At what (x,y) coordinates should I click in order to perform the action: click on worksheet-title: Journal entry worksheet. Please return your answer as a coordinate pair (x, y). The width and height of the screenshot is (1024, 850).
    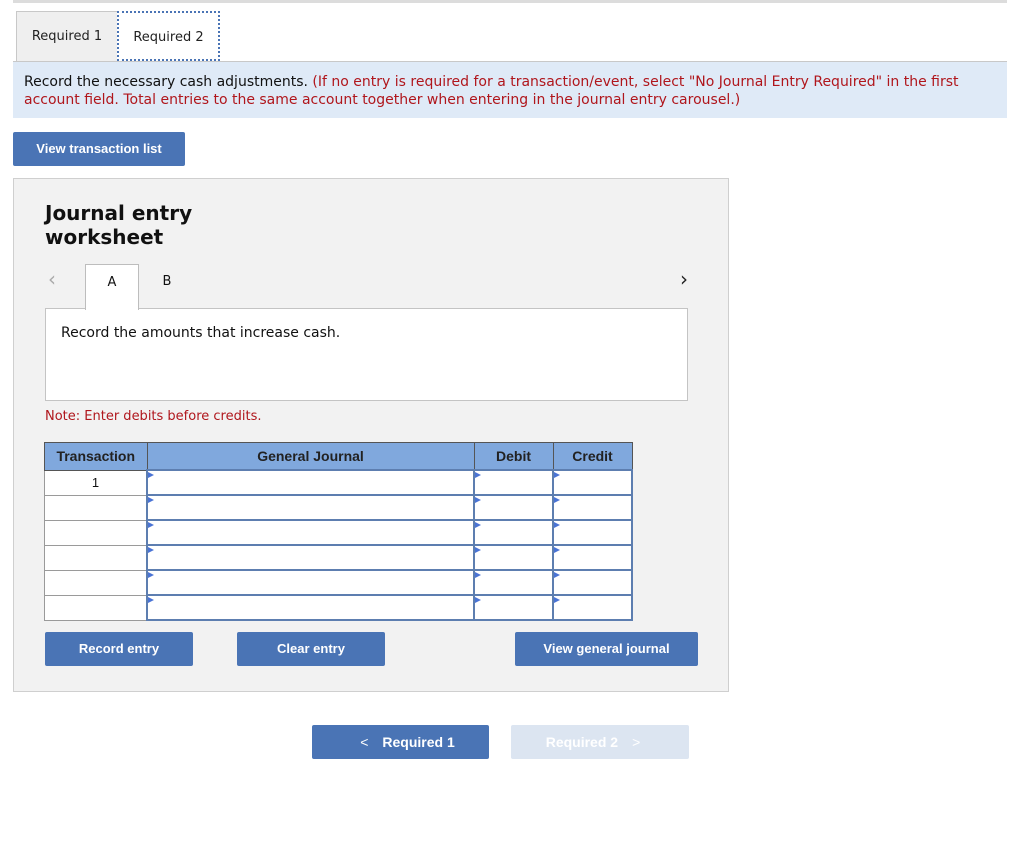
    Looking at the image, I should click on (119, 225).